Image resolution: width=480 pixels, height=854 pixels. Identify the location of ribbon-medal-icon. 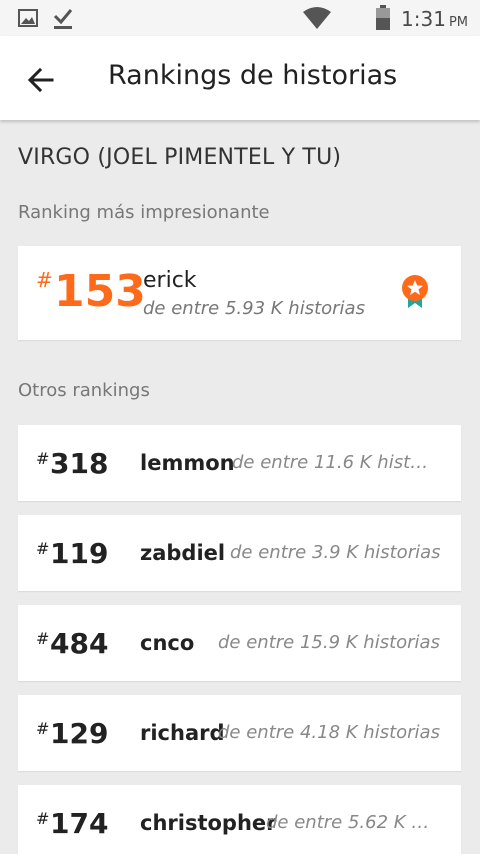
(415, 291).